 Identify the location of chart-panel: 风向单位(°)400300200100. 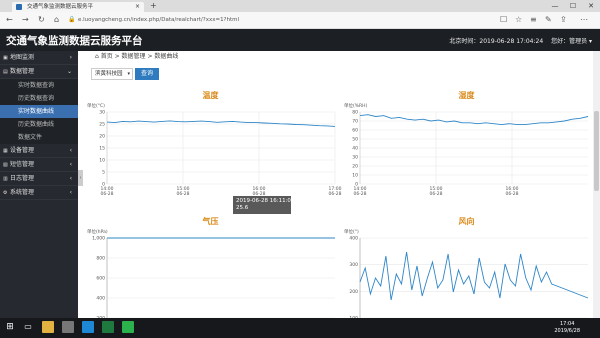
(466, 269).